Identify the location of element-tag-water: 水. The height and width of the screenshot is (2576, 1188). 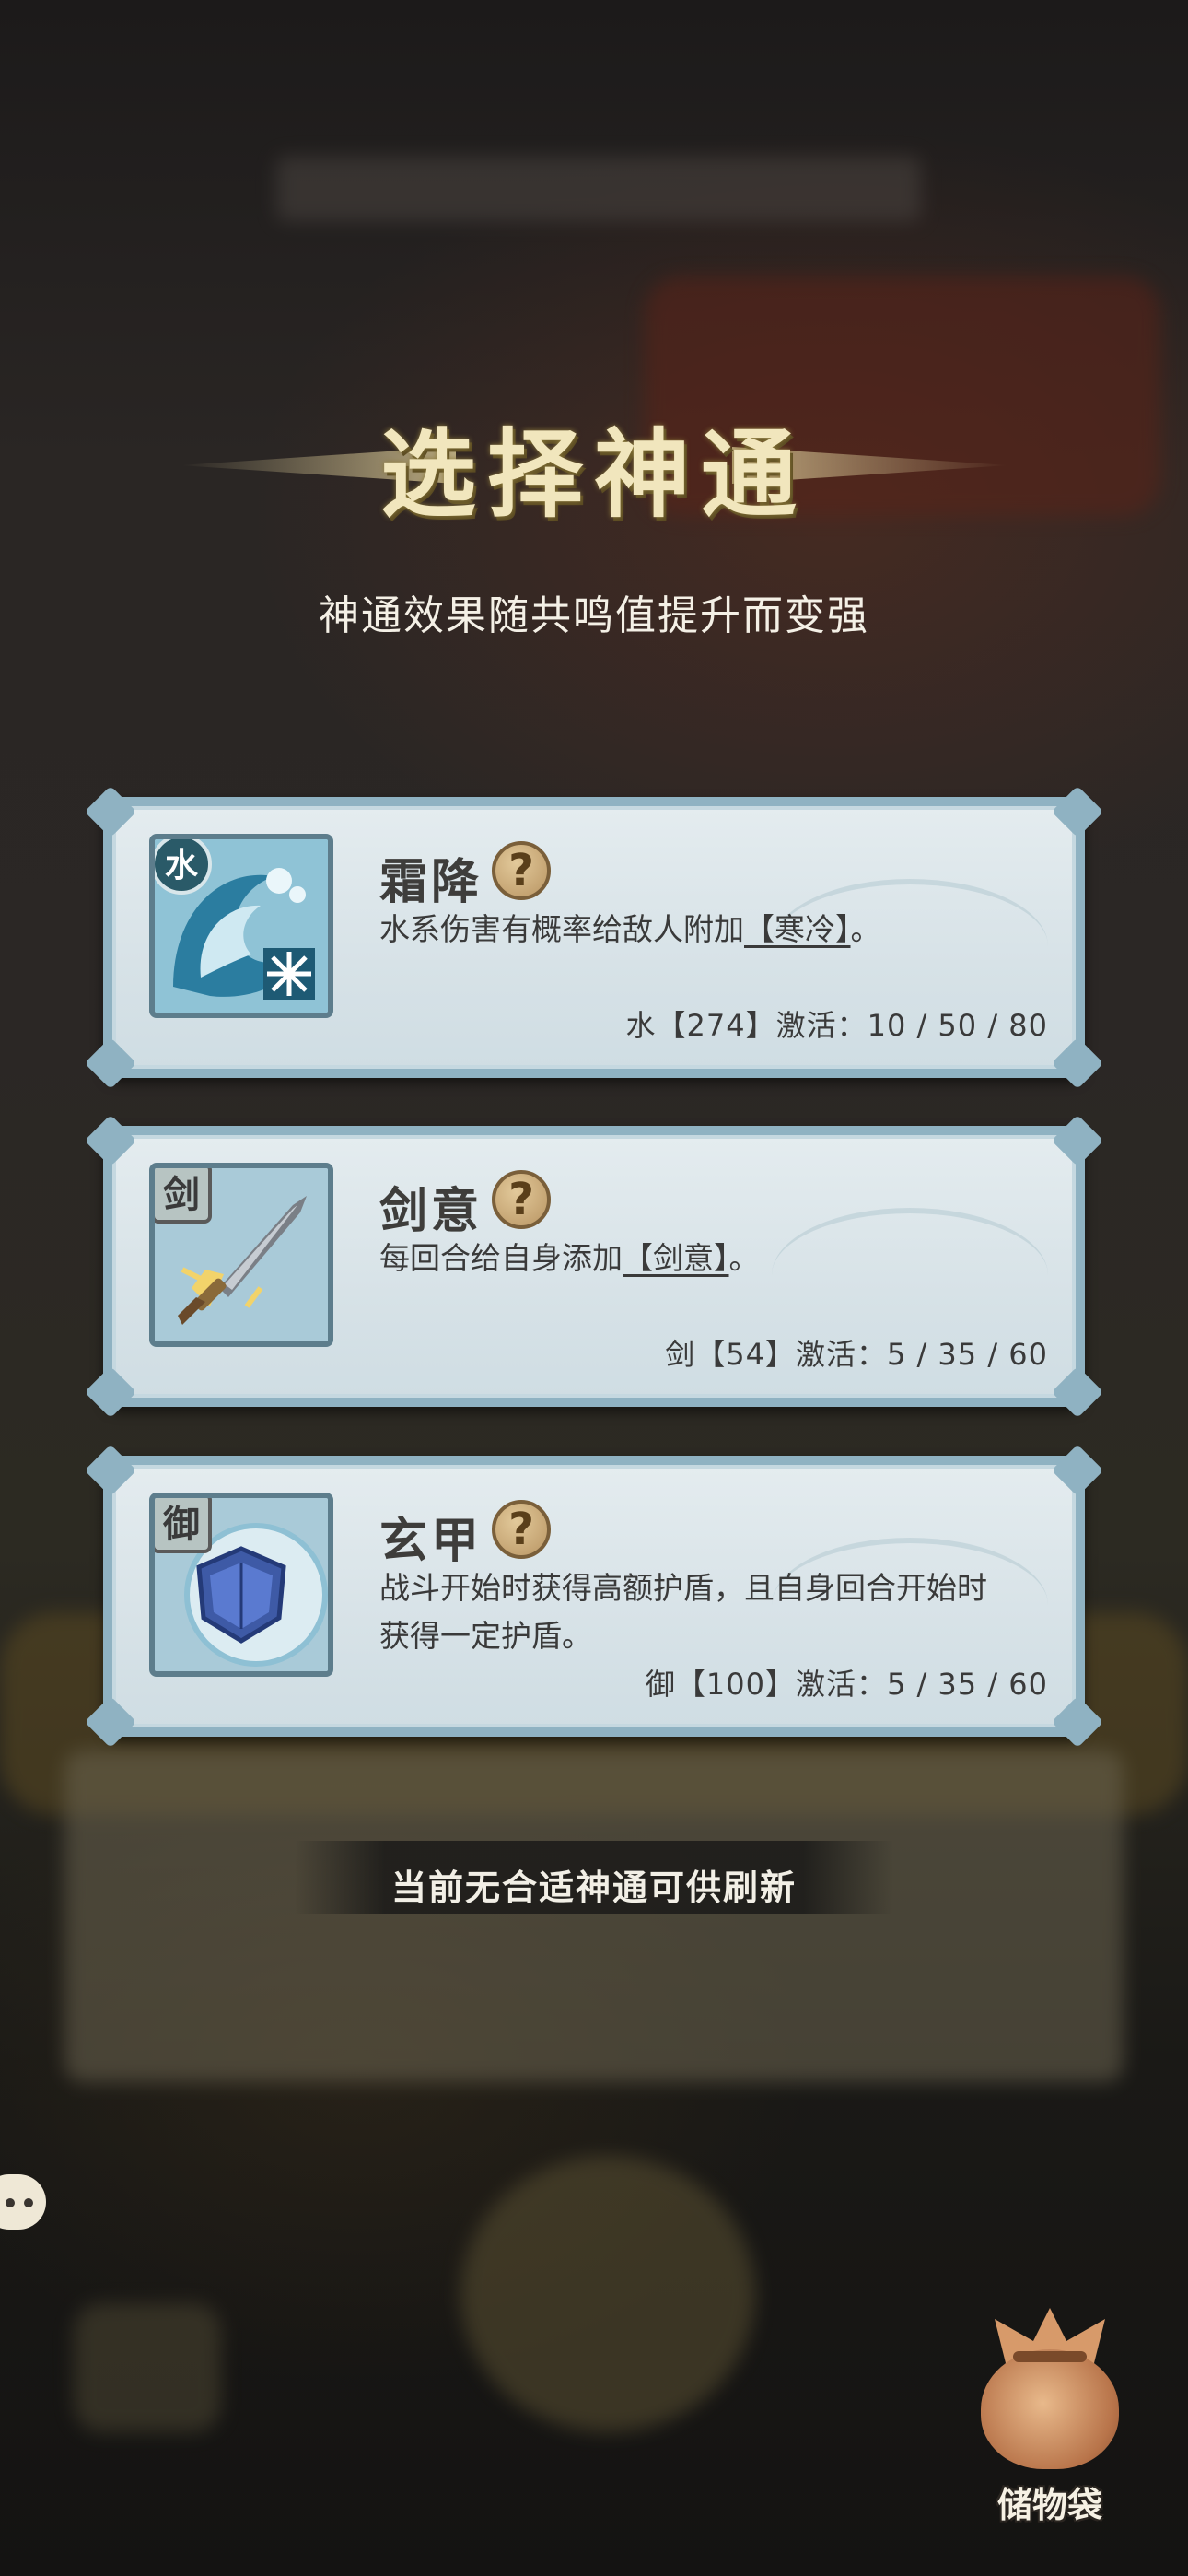
(183, 867).